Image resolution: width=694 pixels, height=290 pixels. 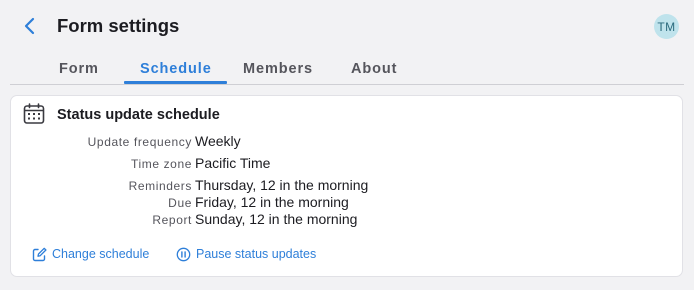 What do you see at coordinates (278, 69) in the screenshot?
I see `tab-members: Members` at bounding box center [278, 69].